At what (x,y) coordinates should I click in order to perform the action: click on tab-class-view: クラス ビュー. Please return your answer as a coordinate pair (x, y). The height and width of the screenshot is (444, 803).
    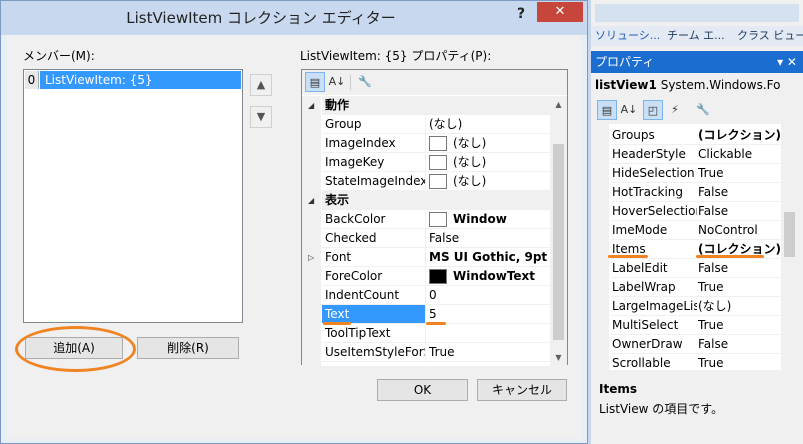
    Looking at the image, I should click on (770, 36).